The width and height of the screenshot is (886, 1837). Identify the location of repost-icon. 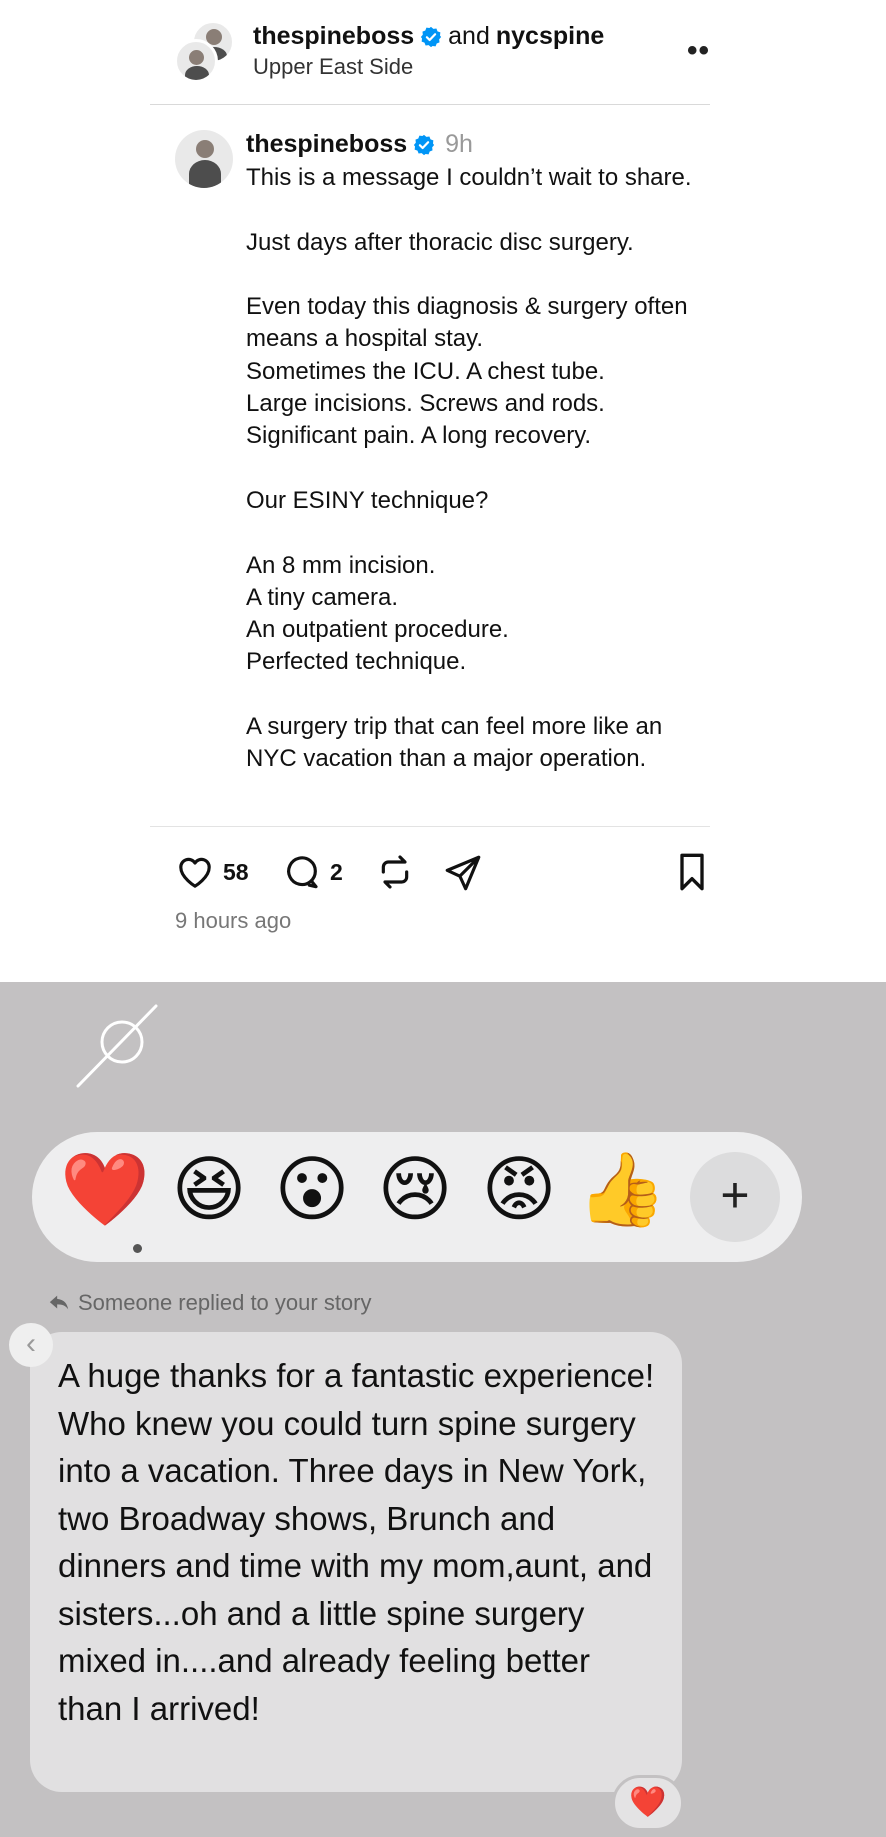
(395, 872).